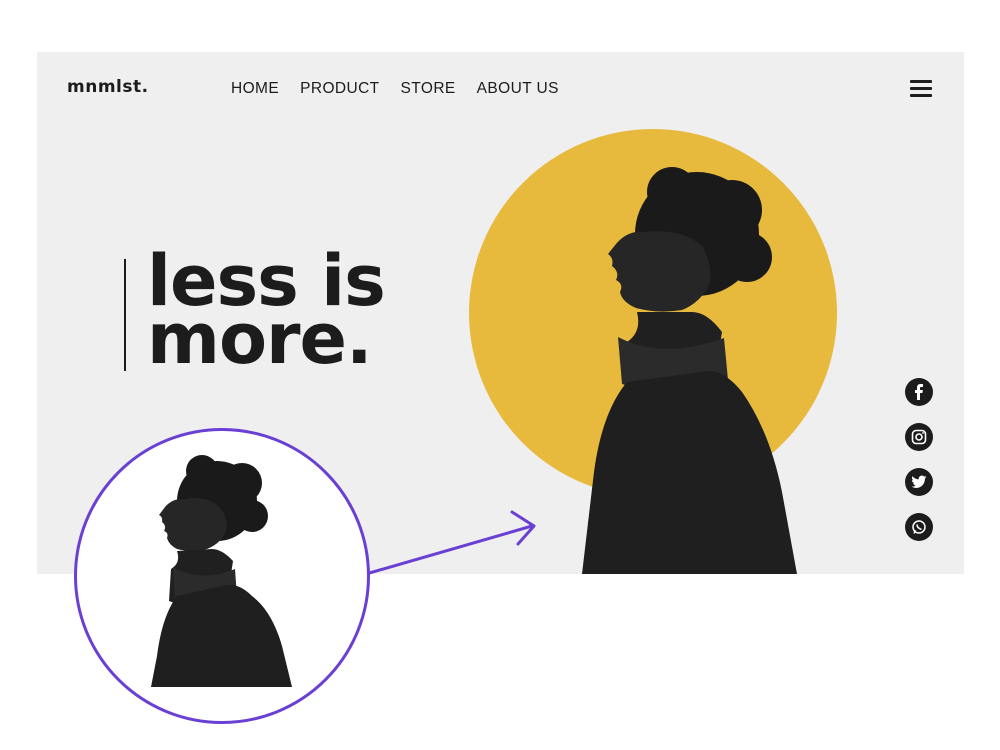 The width and height of the screenshot is (1000, 750). I want to click on zoom-person-image, so click(221, 571).